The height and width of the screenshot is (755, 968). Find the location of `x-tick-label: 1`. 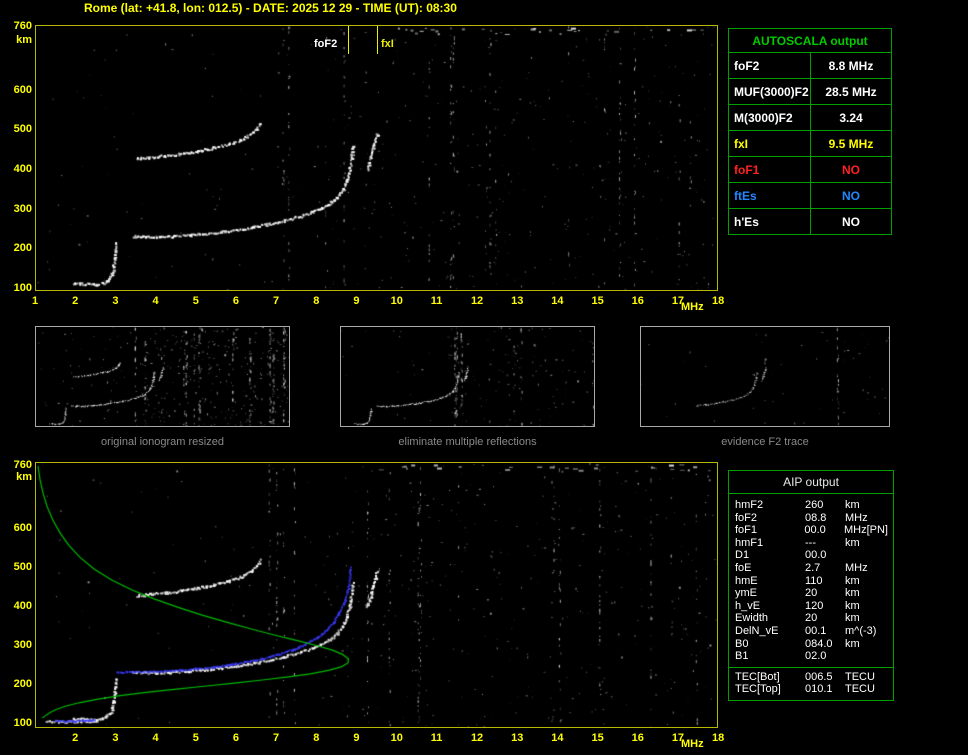

x-tick-label: 1 is located at coordinates (35, 301).